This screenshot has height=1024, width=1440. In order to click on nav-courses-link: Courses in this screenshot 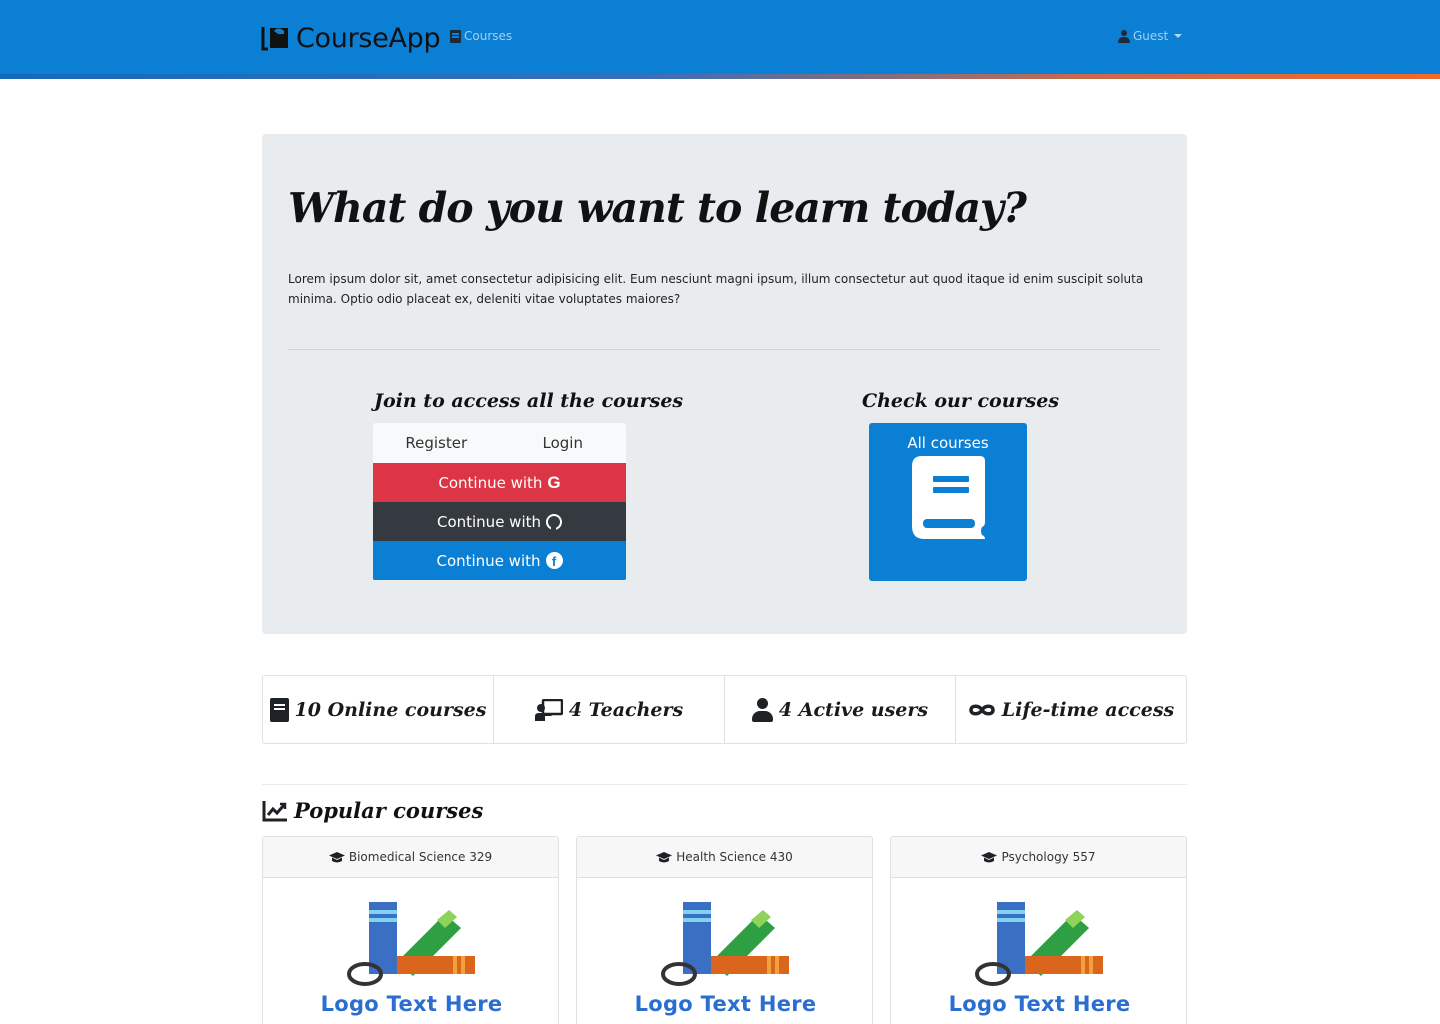, I will do `click(481, 36)`.